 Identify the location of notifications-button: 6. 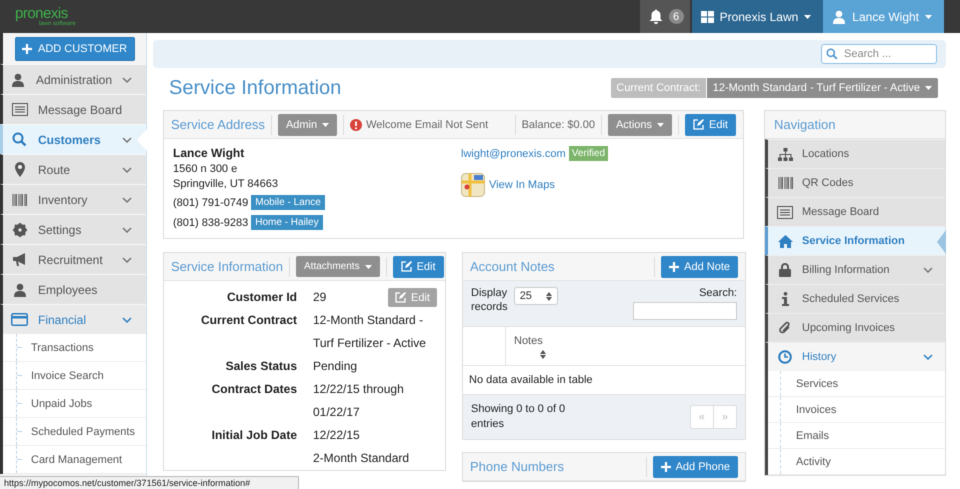
(665, 16).